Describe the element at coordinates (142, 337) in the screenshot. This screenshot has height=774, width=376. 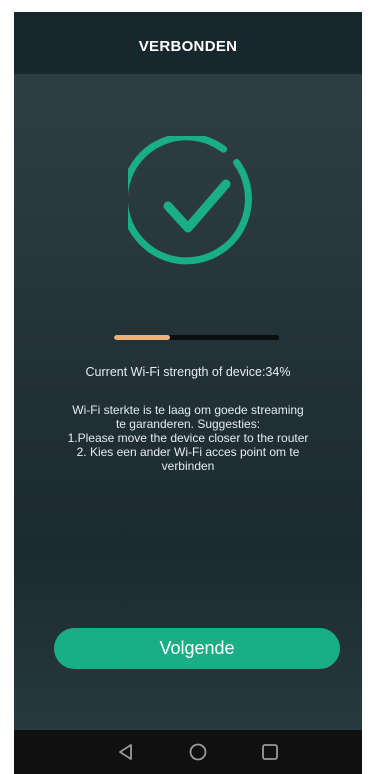
I see `wifi-strength-bar-fill` at that location.